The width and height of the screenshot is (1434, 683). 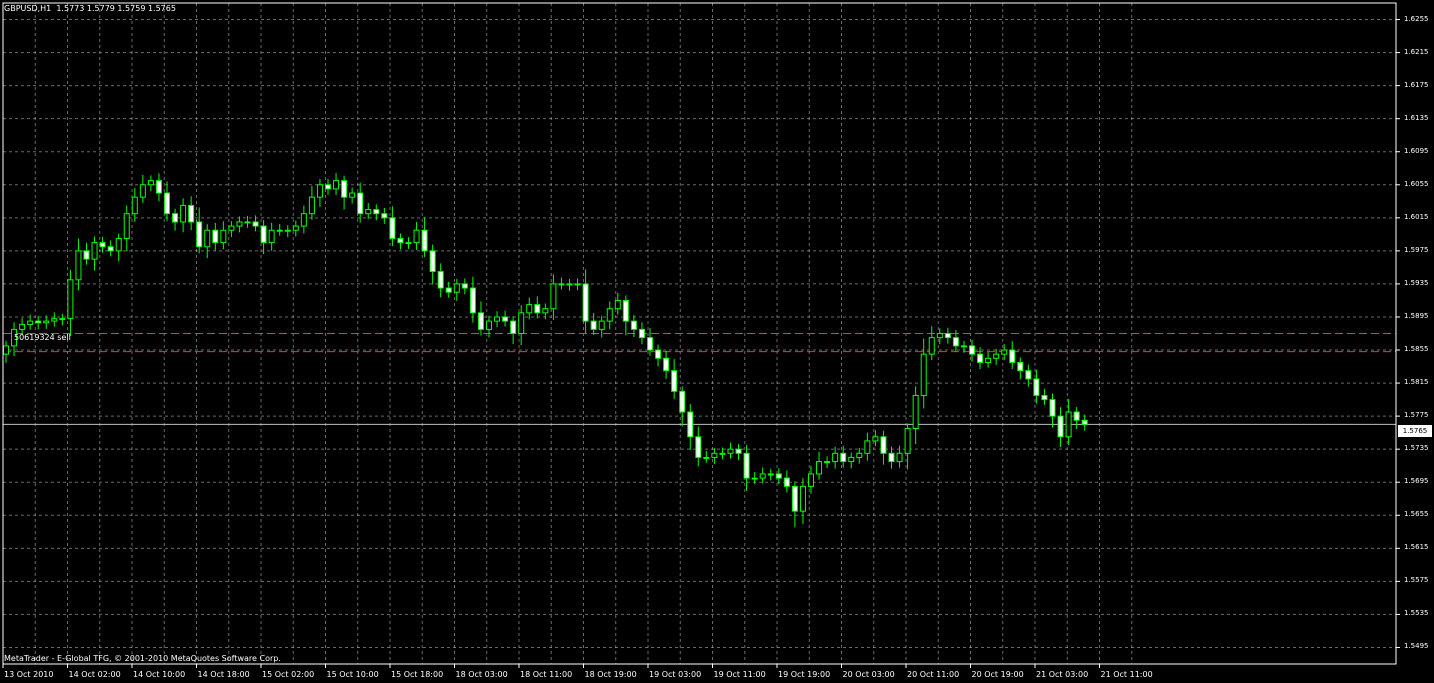 What do you see at coordinates (481, 674) in the screenshot?
I see `time-tick-label: 18 Oct 03:00` at bounding box center [481, 674].